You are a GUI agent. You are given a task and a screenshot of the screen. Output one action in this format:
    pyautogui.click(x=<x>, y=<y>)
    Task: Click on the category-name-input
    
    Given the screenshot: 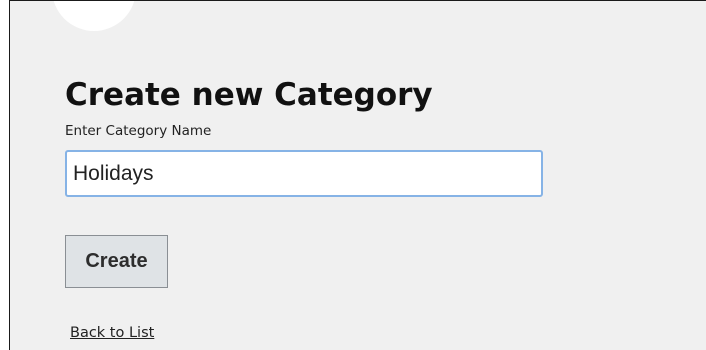 What is the action you would take?
    pyautogui.click(x=304, y=173)
    